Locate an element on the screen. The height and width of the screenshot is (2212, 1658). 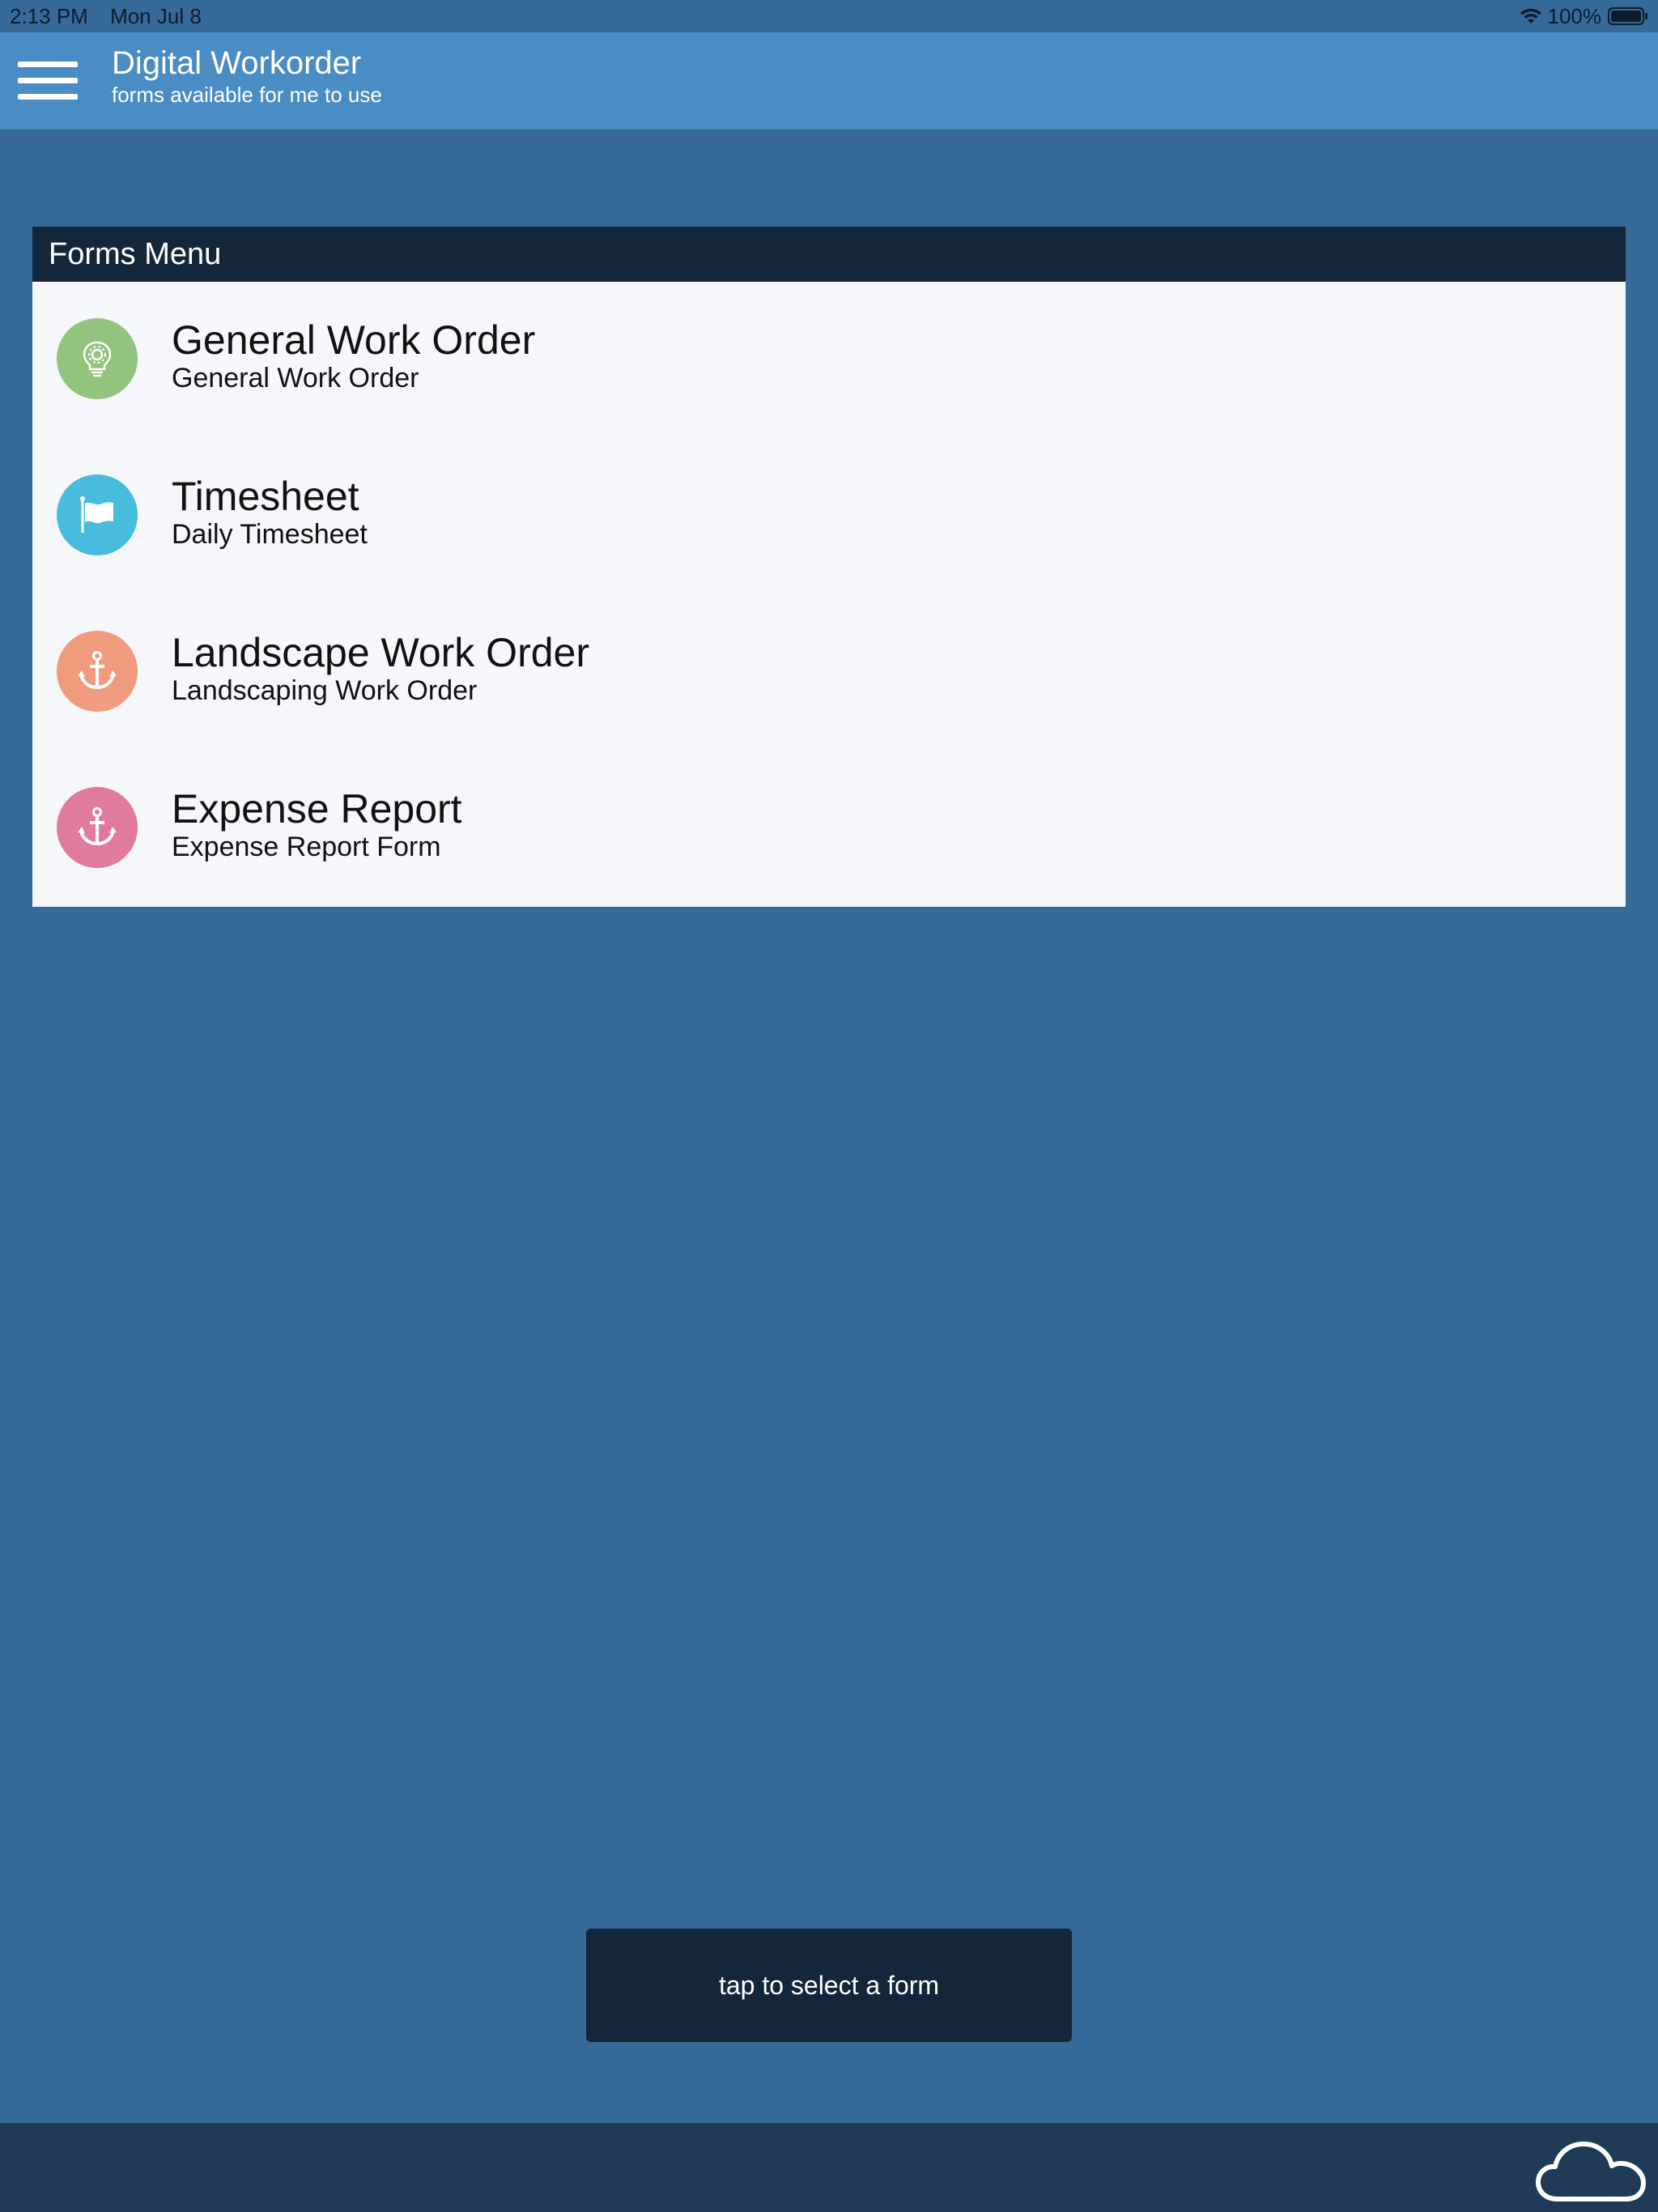
status-date: Mon Jul 8 is located at coordinates (156, 16).